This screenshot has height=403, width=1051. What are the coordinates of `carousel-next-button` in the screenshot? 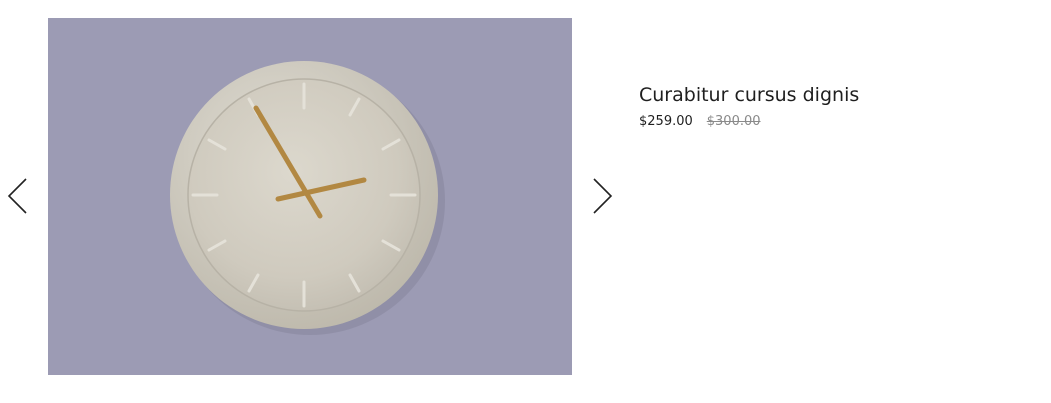 It's located at (603, 196).